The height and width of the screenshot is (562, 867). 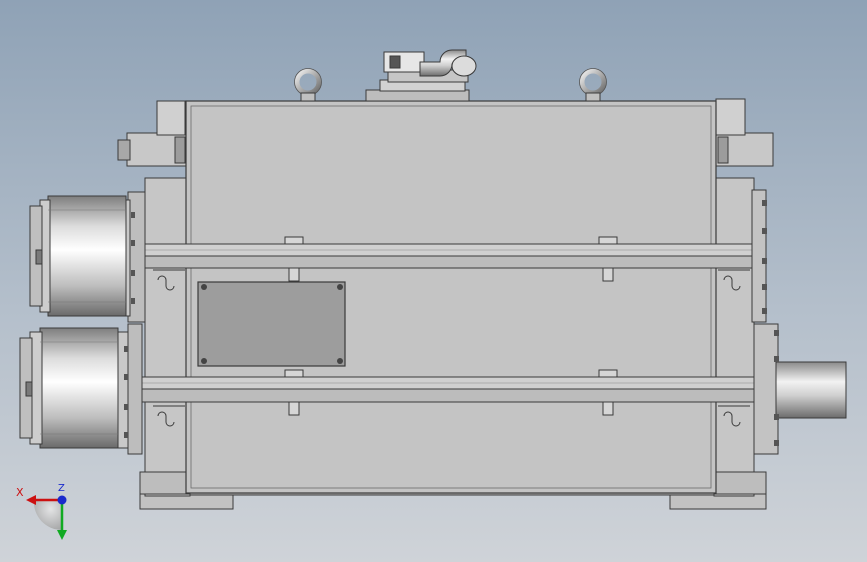 I want to click on right-lifting-eye, so click(x=593, y=85).